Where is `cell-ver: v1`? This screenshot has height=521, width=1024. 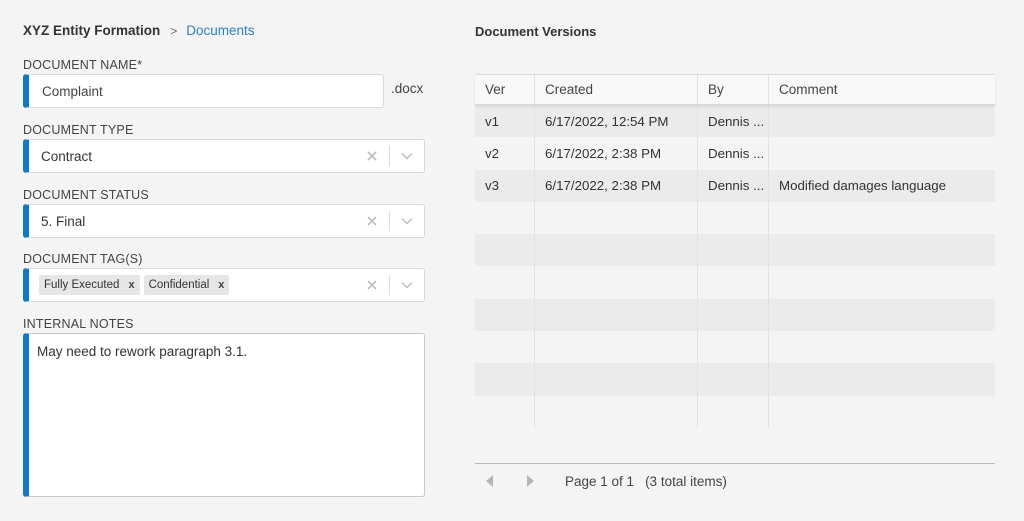
cell-ver: v1 is located at coordinates (505, 121).